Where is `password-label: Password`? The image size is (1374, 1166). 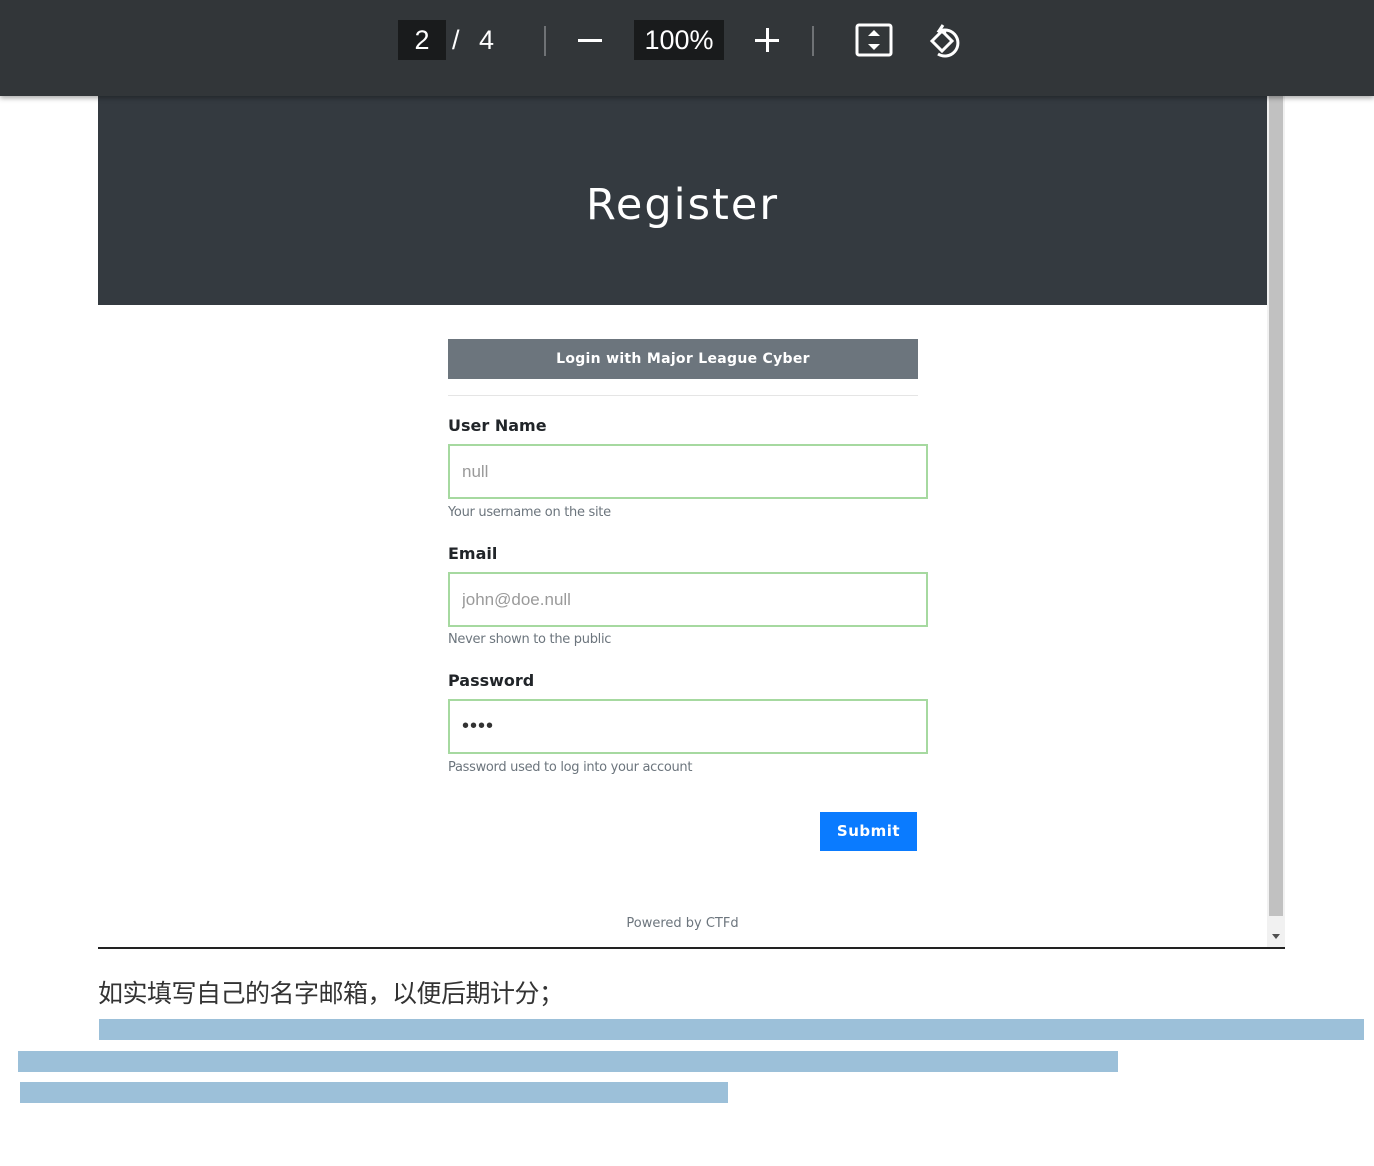
password-label: Password is located at coordinates (491, 680).